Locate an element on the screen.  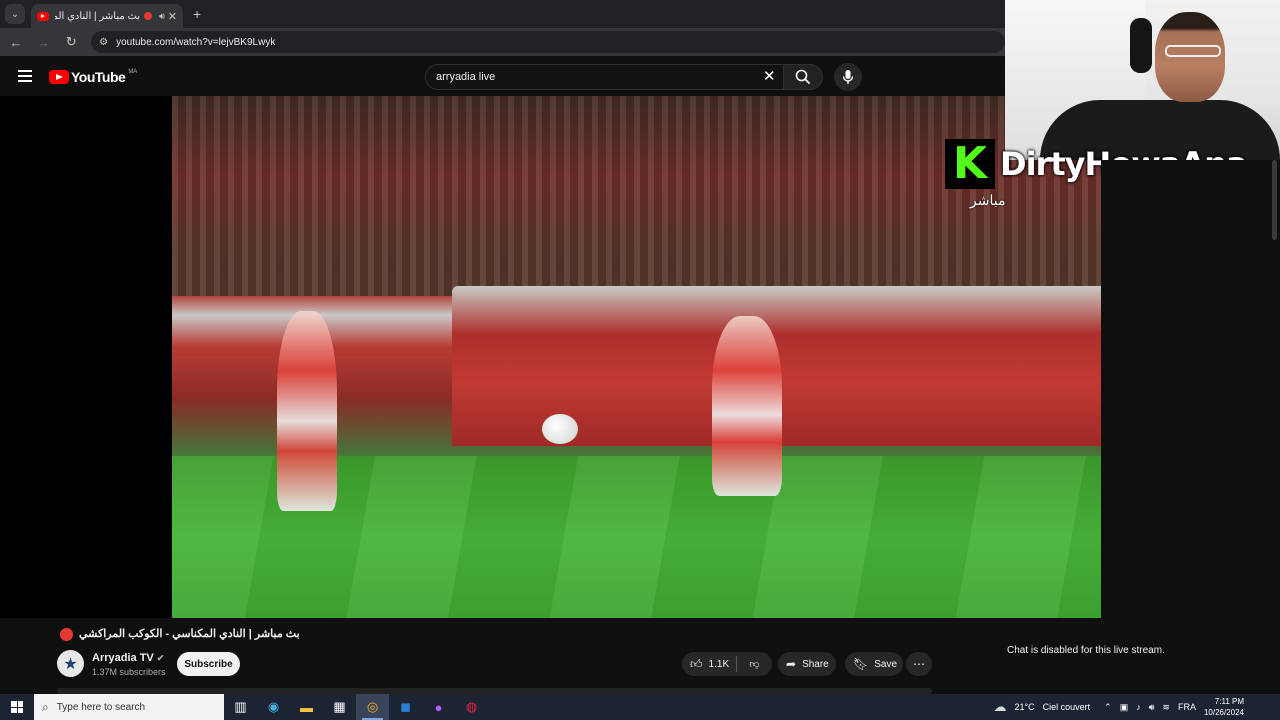
channel-name-link: Arryadia TV ✔ is located at coordinates (128, 658).